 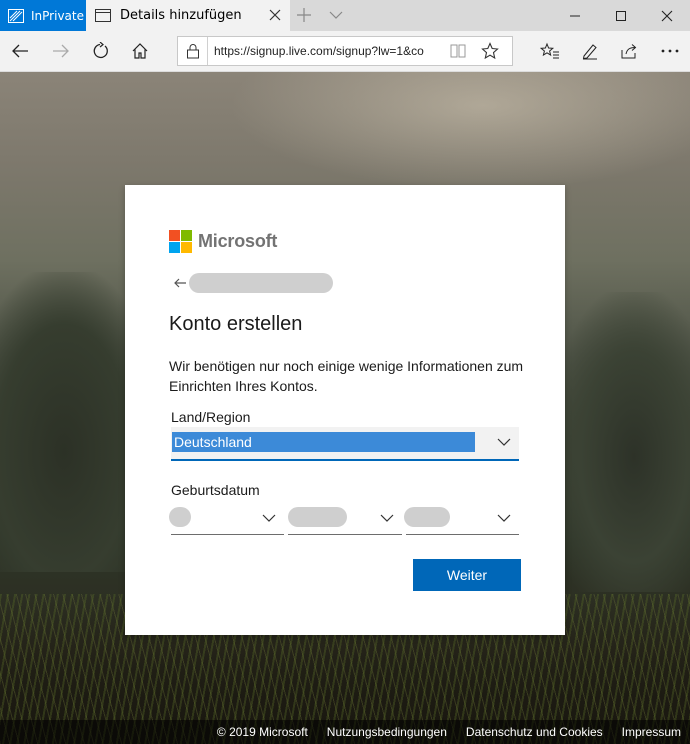 I want to click on address-bar: https://signup.live.com/signup?lw=1&co, so click(x=345, y=51).